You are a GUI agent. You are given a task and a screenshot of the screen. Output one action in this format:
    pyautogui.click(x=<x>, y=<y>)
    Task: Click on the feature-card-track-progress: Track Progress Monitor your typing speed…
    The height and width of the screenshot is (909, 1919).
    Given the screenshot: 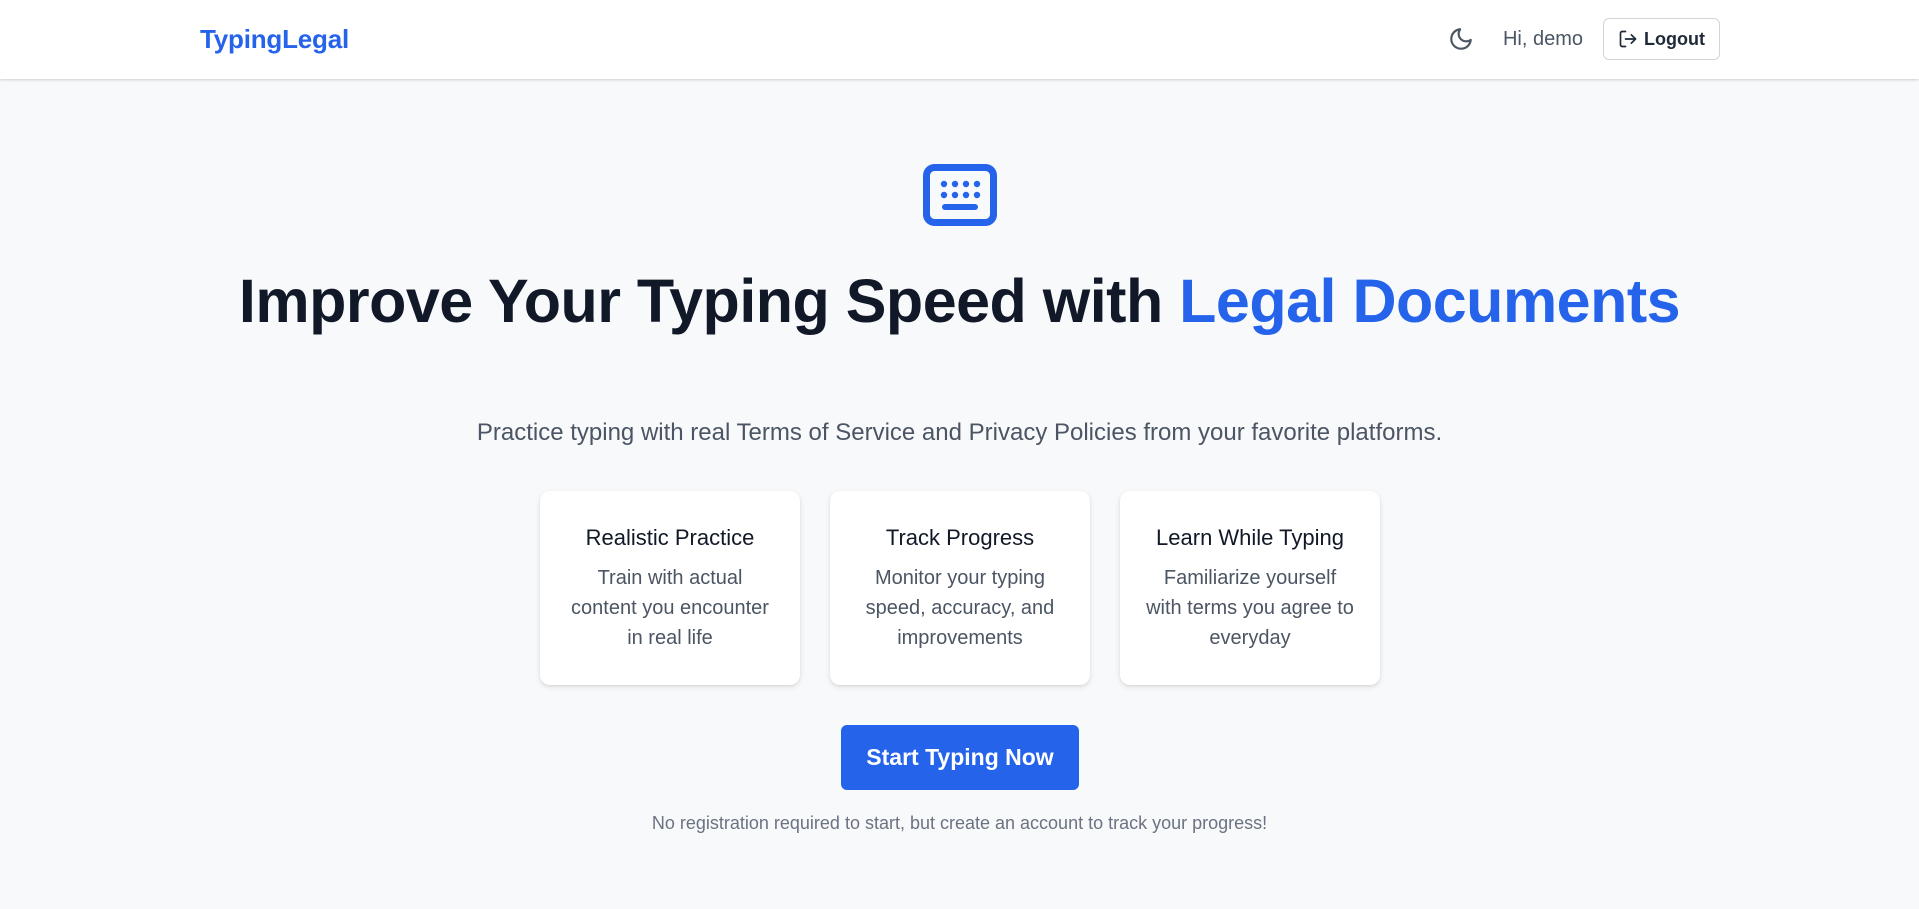 What is the action you would take?
    pyautogui.click(x=960, y=588)
    